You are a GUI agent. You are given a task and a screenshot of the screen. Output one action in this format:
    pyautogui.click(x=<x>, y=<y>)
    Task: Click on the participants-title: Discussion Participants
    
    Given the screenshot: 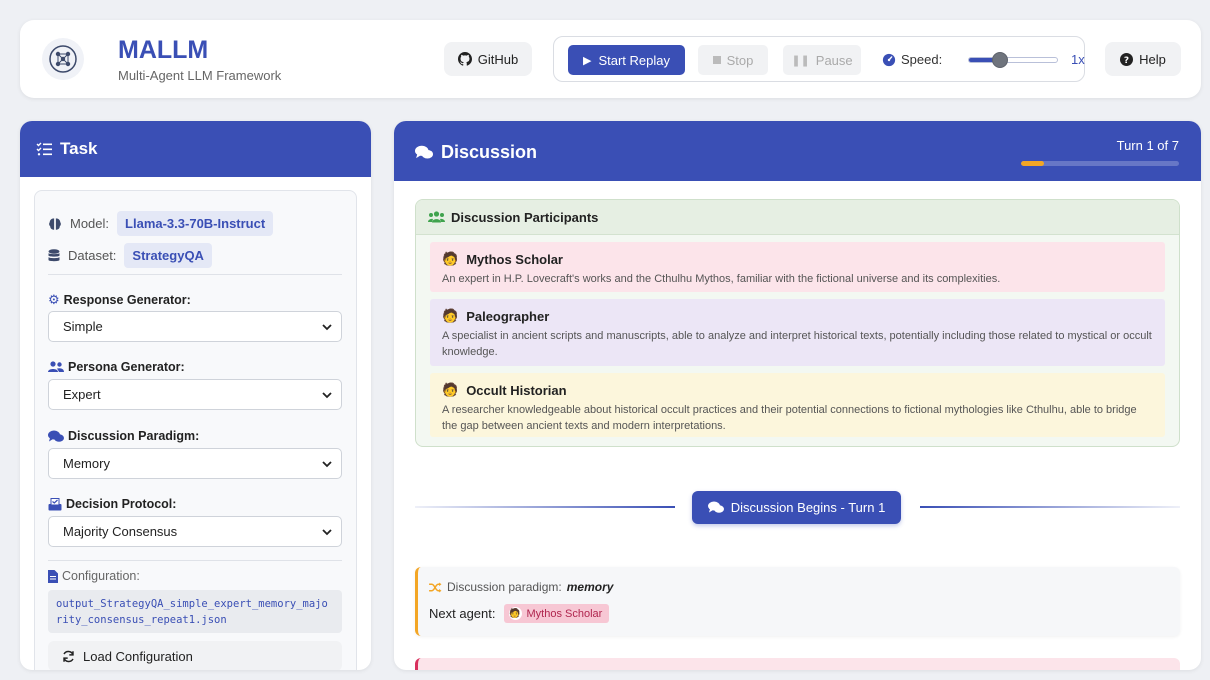 What is the action you would take?
    pyautogui.click(x=525, y=217)
    